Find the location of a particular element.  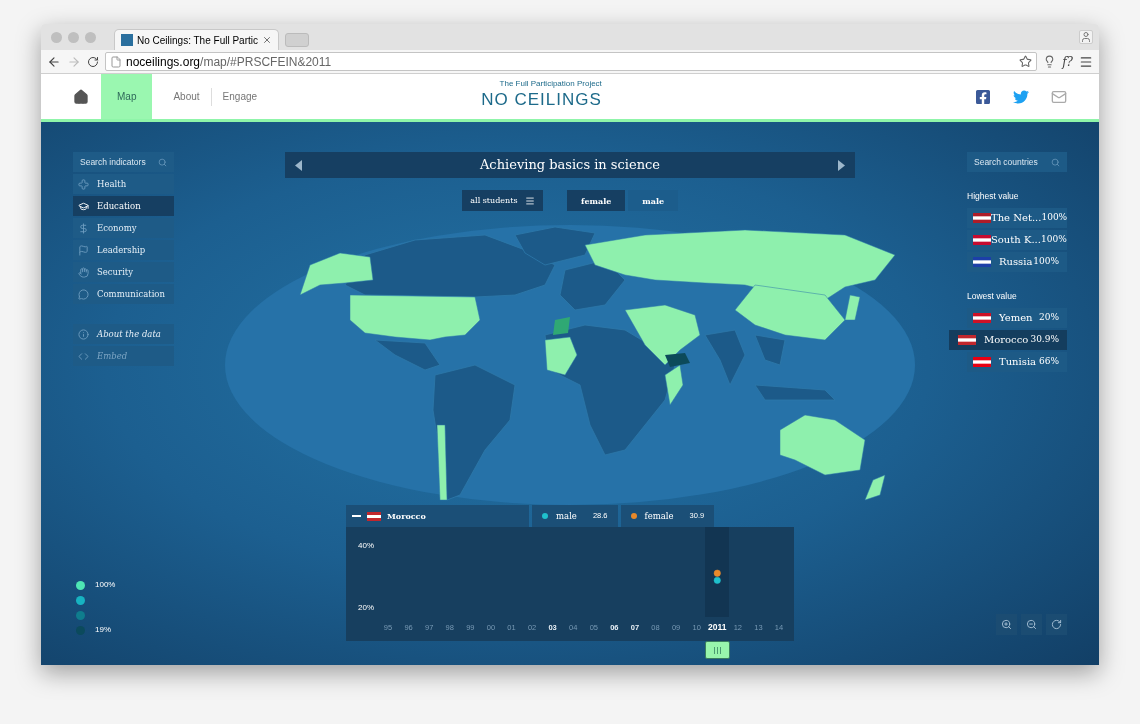

nav-link: About is located at coordinates (186, 96).